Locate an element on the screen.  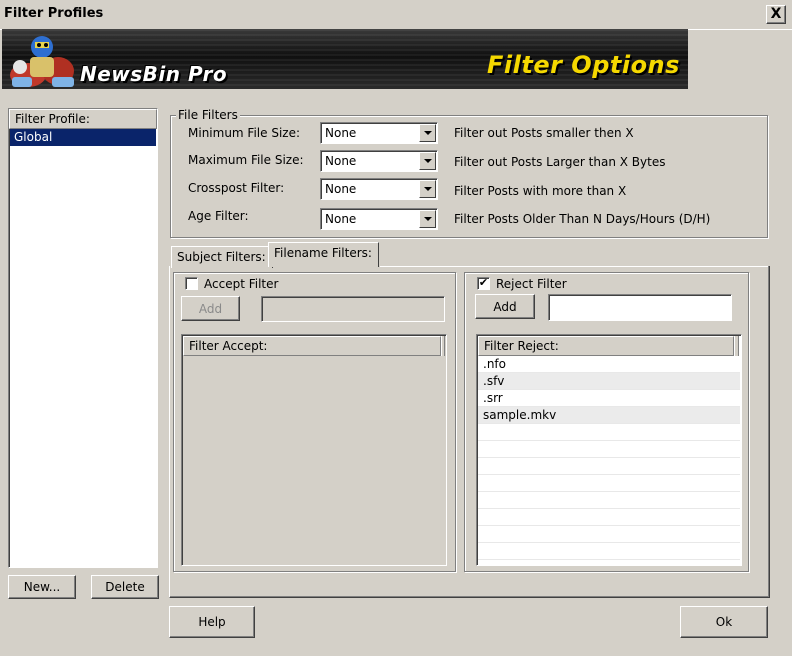
list-item: .srr is located at coordinates (609, 398).